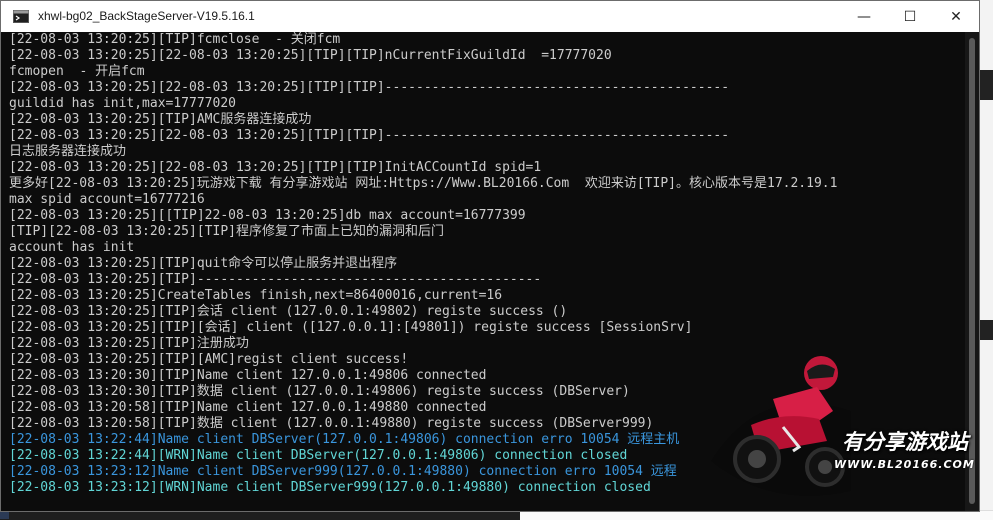 The width and height of the screenshot is (993, 520). I want to click on console-line: account has init, so click(72, 247).